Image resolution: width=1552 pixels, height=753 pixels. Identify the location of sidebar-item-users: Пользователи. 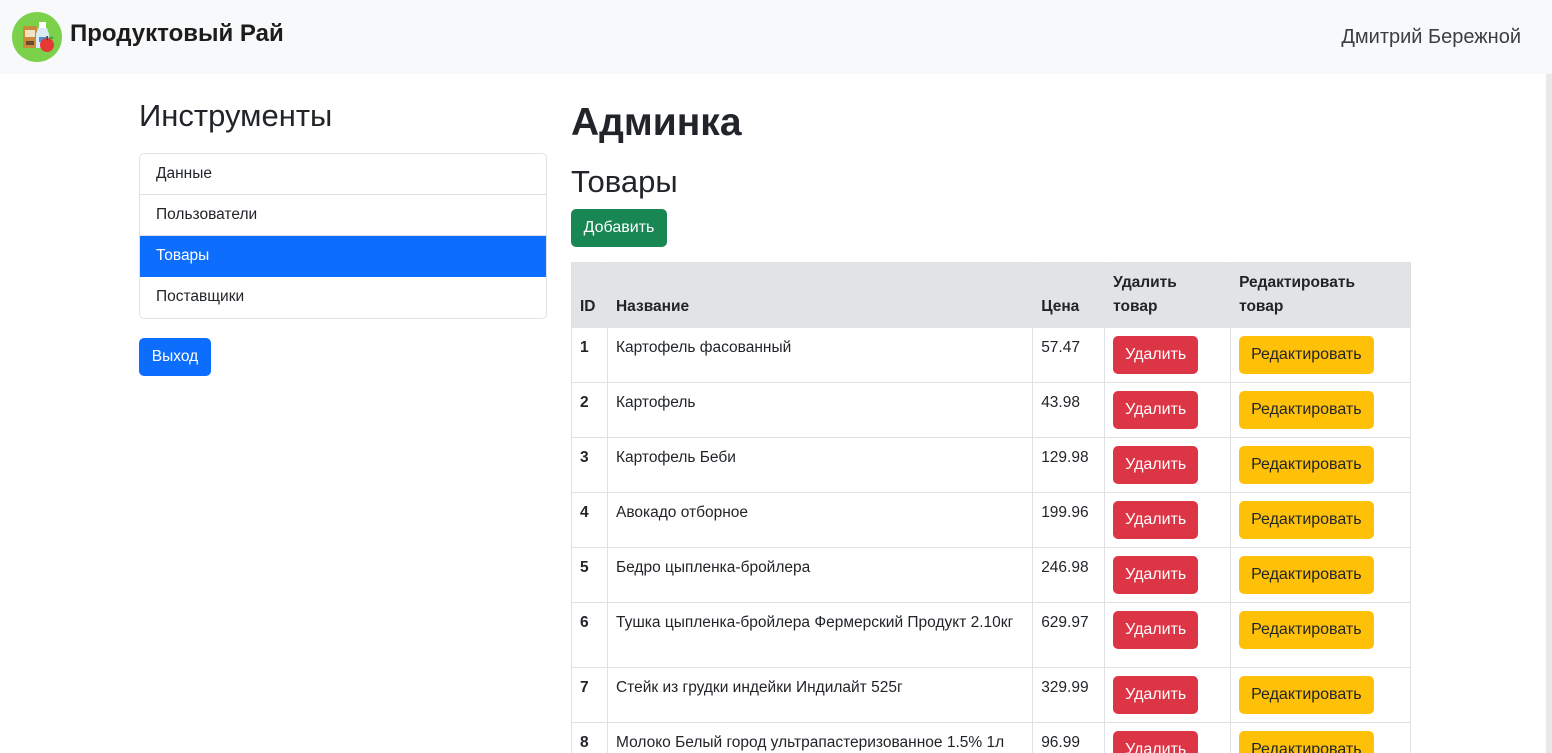
(343, 215).